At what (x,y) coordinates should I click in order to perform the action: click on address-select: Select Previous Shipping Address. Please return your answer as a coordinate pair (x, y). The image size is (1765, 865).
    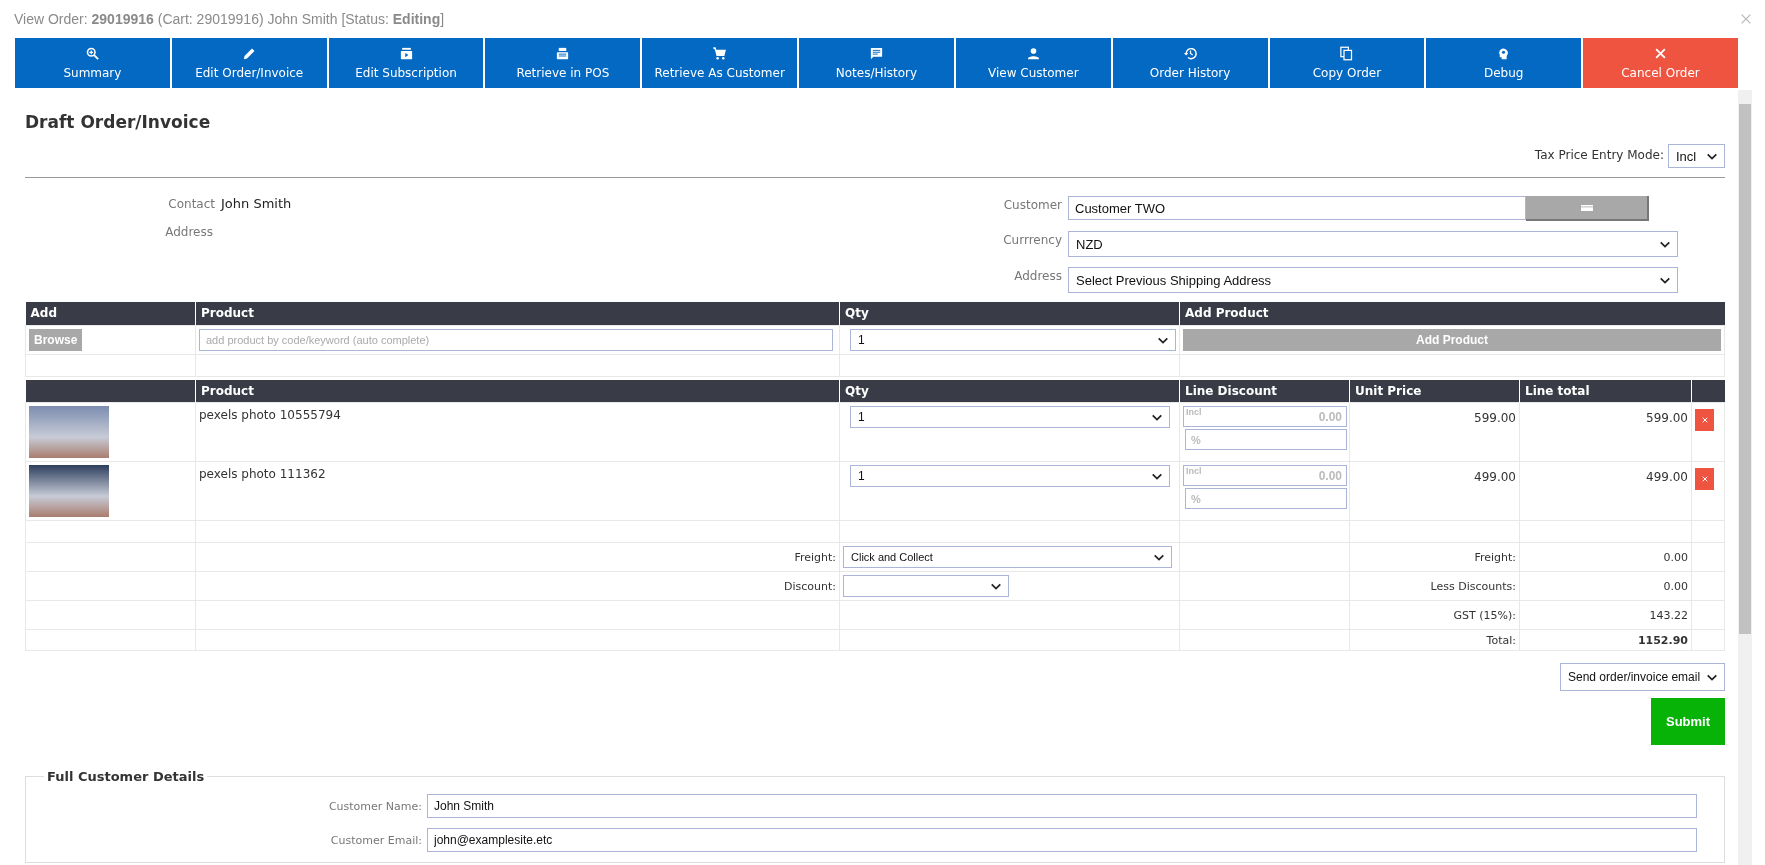
    Looking at the image, I should click on (1373, 280).